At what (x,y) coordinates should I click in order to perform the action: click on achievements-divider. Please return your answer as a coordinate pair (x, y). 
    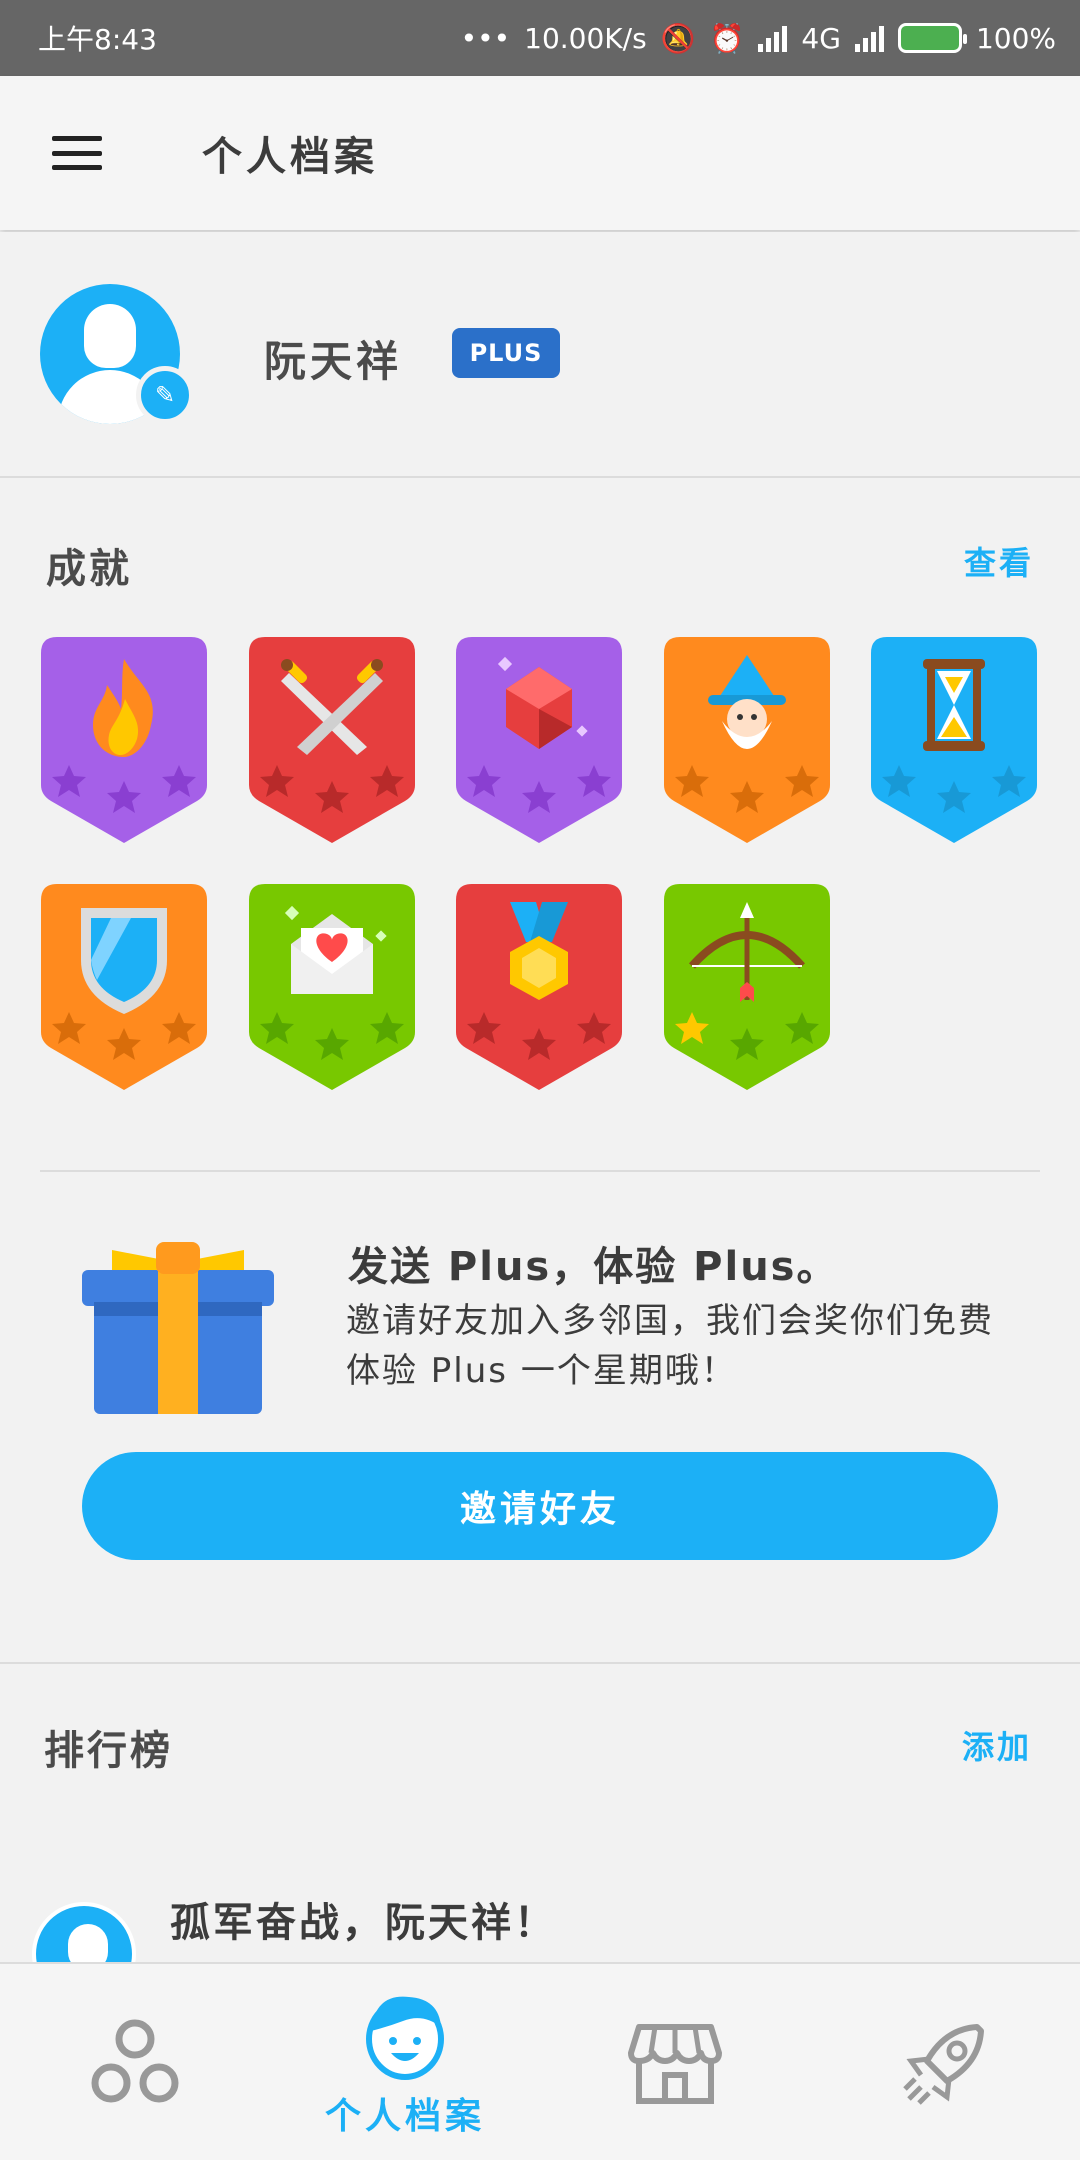
    Looking at the image, I should click on (540, 1171).